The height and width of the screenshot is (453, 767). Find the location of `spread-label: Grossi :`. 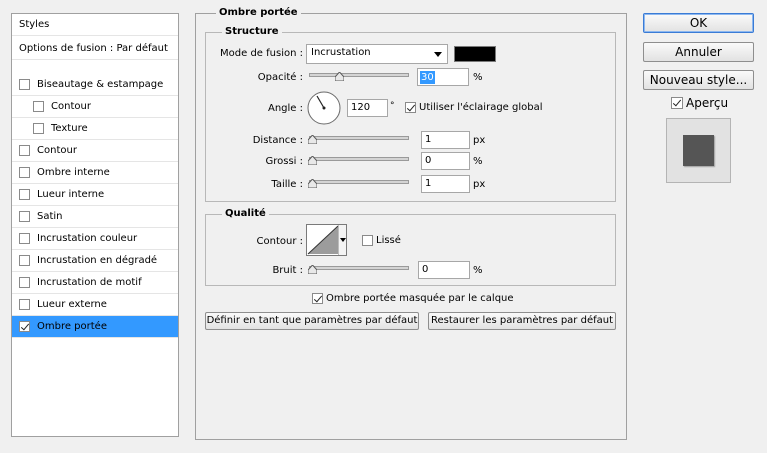

spread-label: Grossi : is located at coordinates (284, 161).